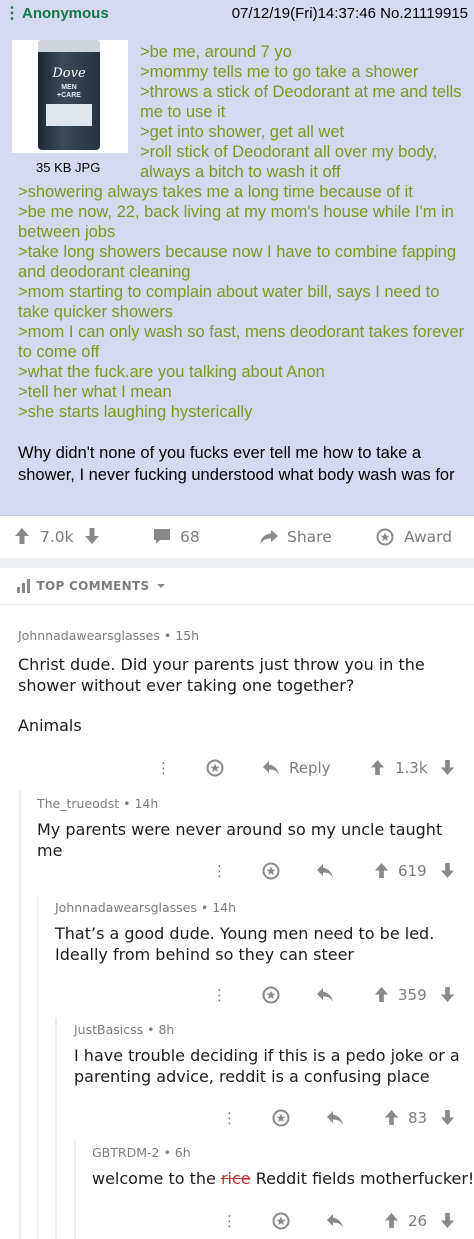  What do you see at coordinates (309, 537) in the screenshot?
I see `share-button: Share` at bounding box center [309, 537].